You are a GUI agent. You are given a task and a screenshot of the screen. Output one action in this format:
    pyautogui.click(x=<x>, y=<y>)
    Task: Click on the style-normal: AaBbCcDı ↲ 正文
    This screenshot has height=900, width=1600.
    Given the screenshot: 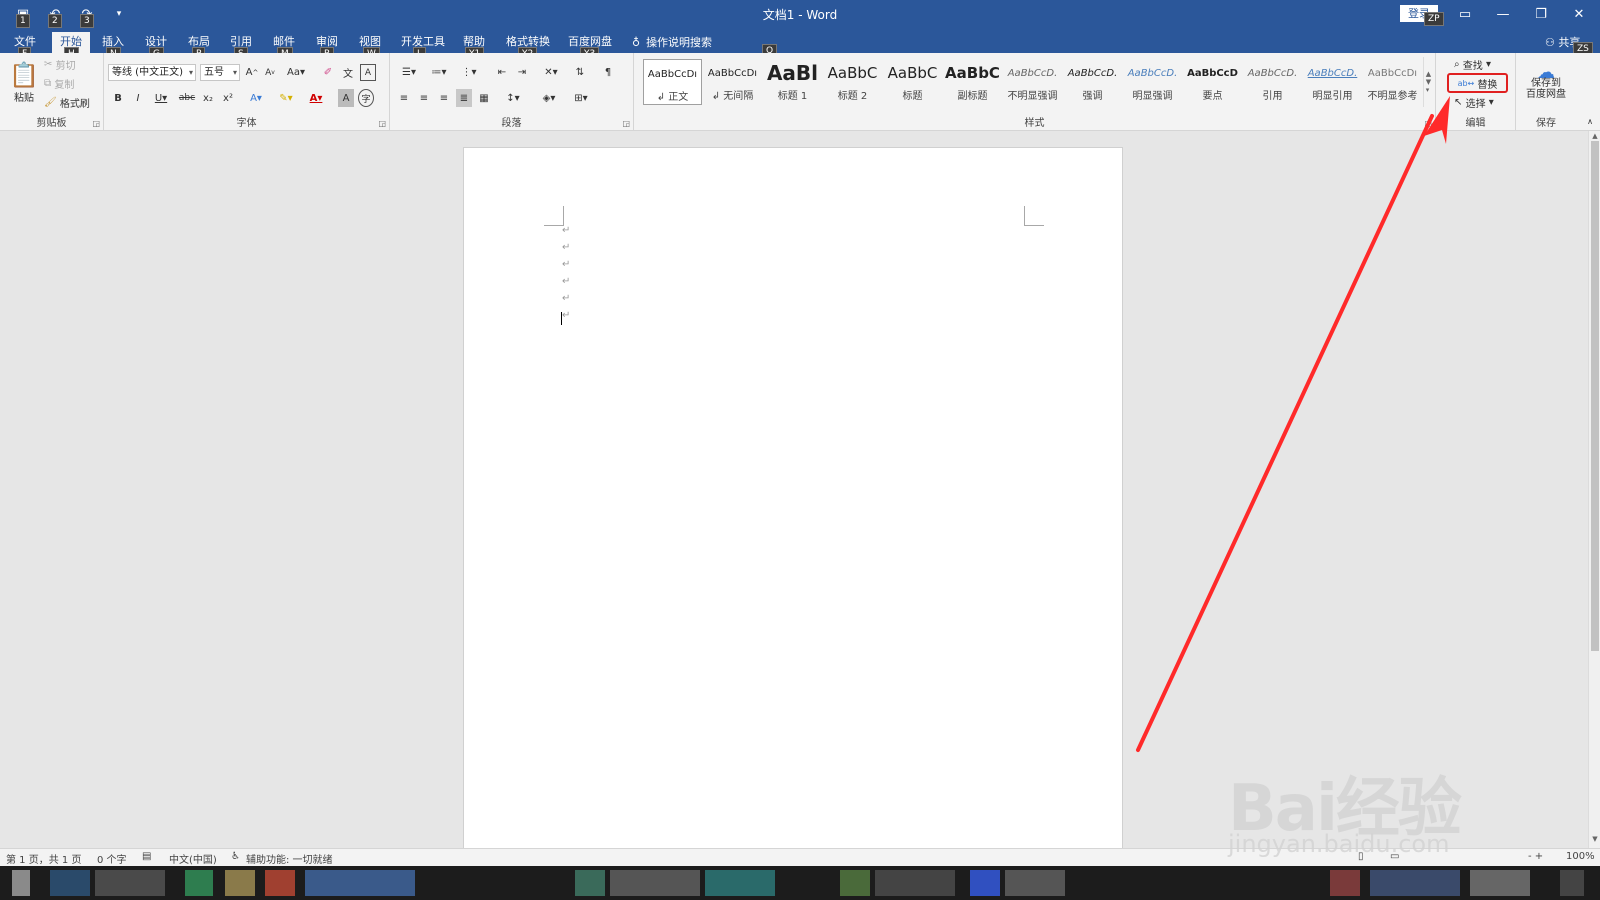 What is the action you would take?
    pyautogui.click(x=672, y=82)
    